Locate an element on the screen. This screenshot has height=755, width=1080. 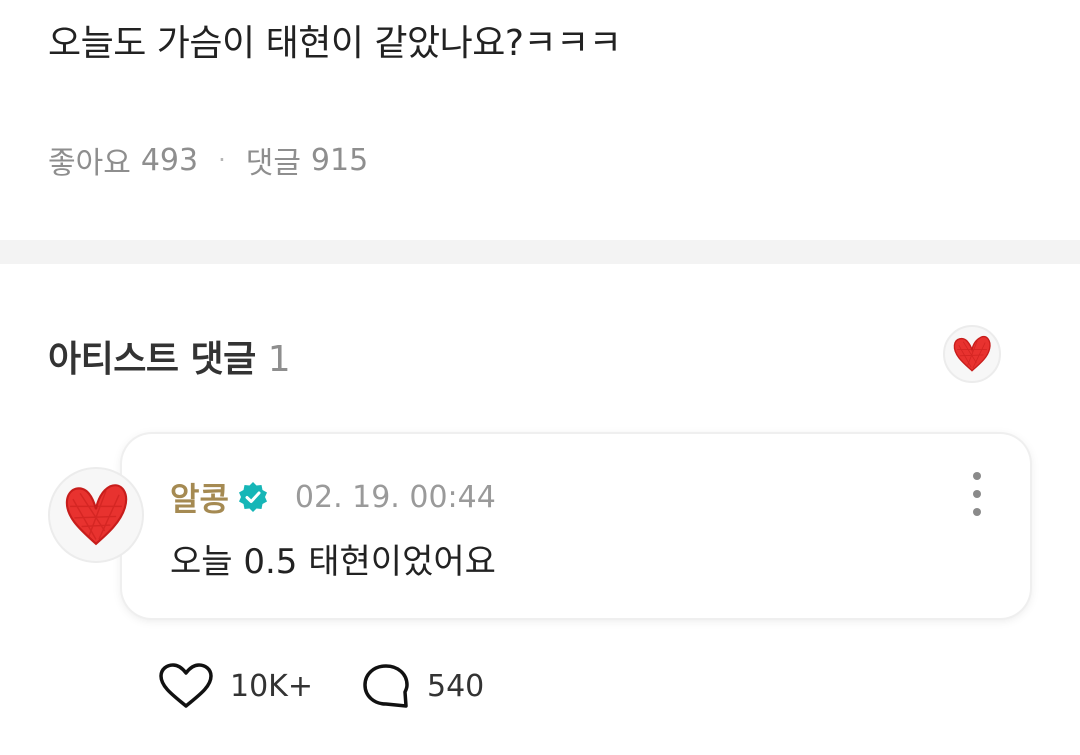
heart-outline-icon is located at coordinates (186, 686).